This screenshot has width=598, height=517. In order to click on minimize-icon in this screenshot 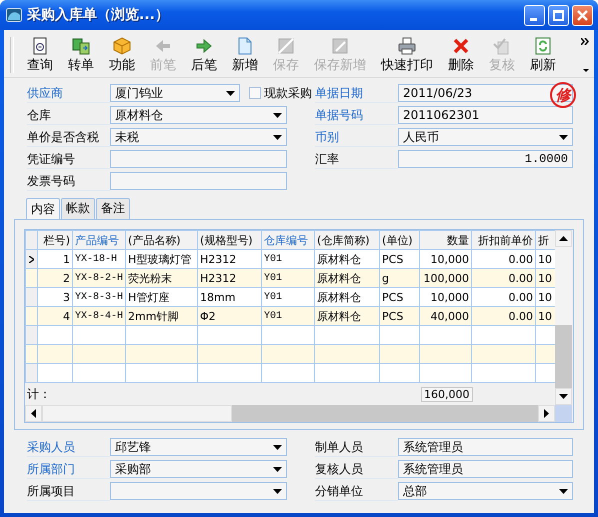, I will do `click(533, 19)`.